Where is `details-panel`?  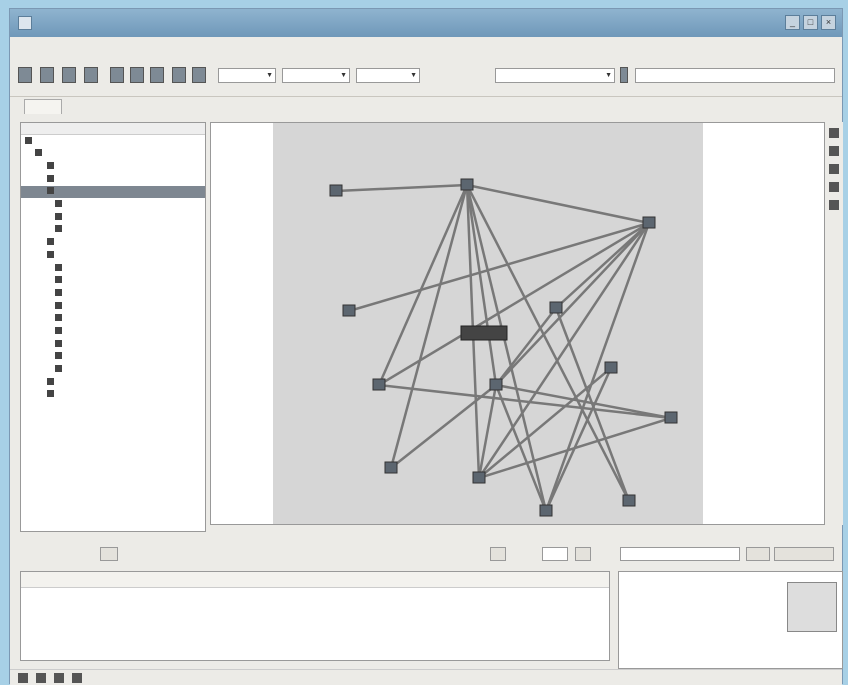
details-panel is located at coordinates (730, 620).